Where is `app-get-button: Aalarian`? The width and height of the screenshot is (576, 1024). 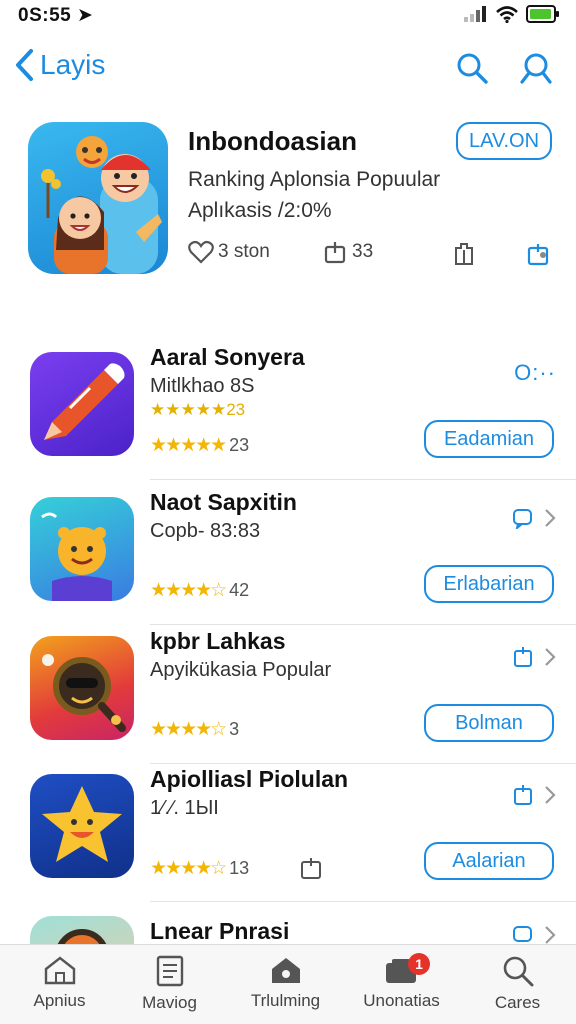
app-get-button: Aalarian is located at coordinates (489, 861).